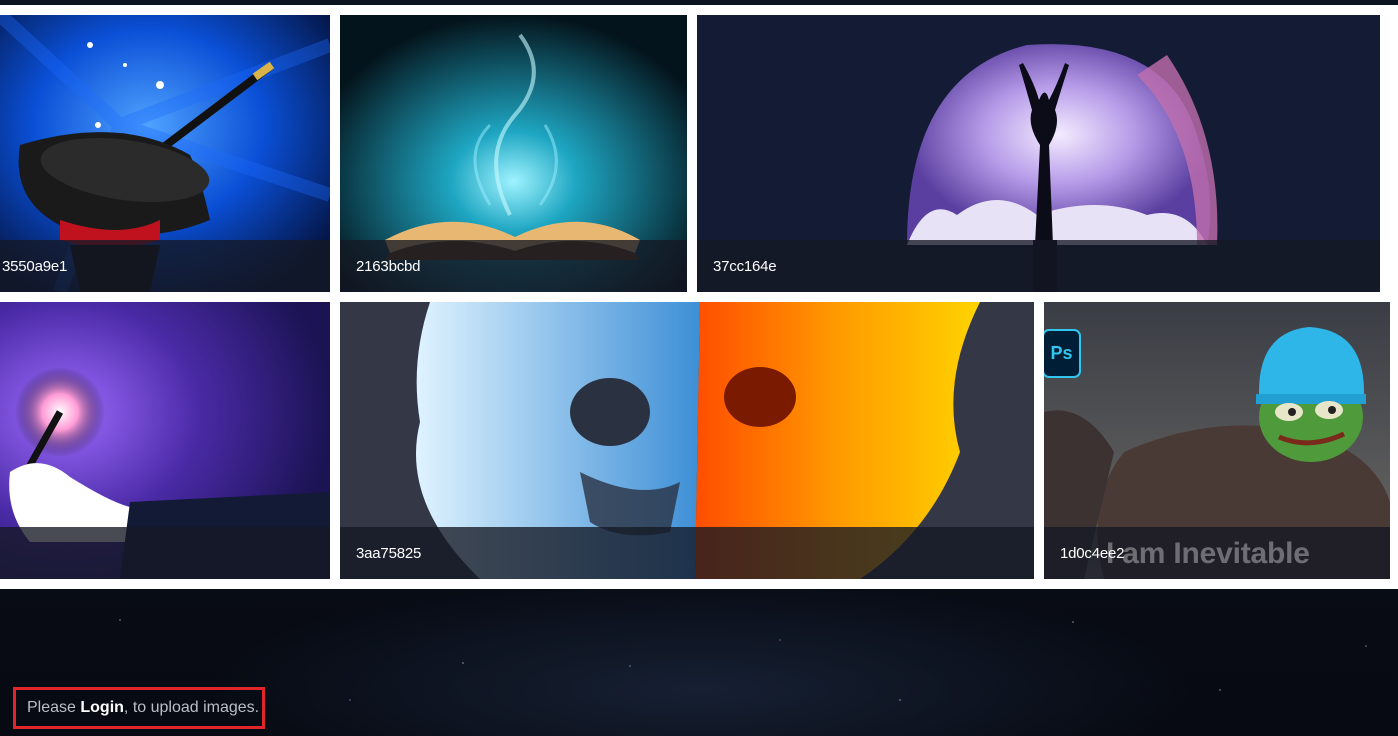  What do you see at coordinates (102, 708) in the screenshot?
I see `login-link: Login` at bounding box center [102, 708].